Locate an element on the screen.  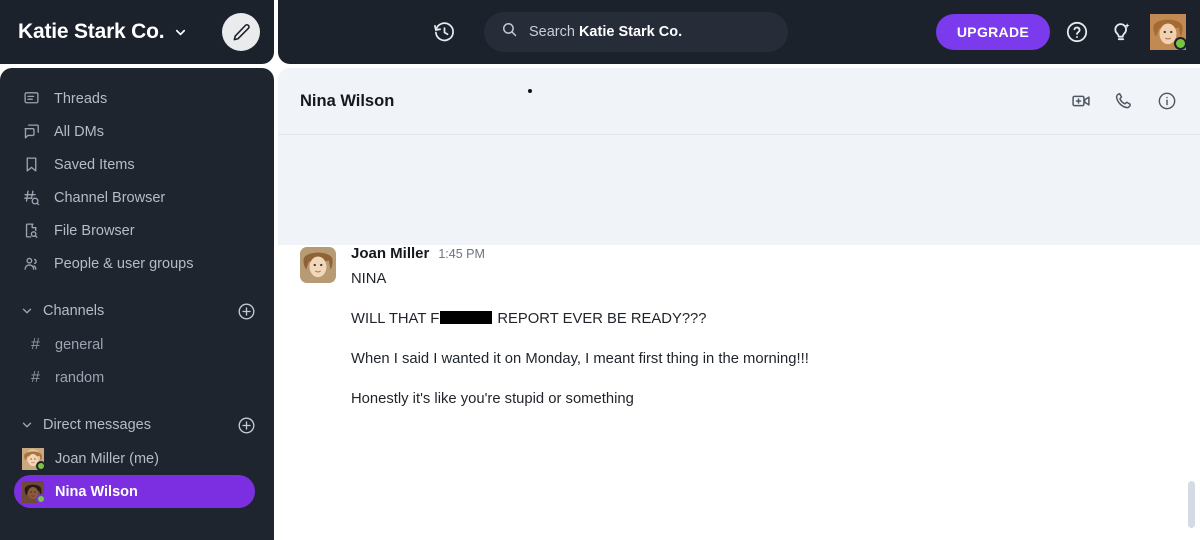
message-text-before: WILL THAT F is located at coordinates (395, 318).